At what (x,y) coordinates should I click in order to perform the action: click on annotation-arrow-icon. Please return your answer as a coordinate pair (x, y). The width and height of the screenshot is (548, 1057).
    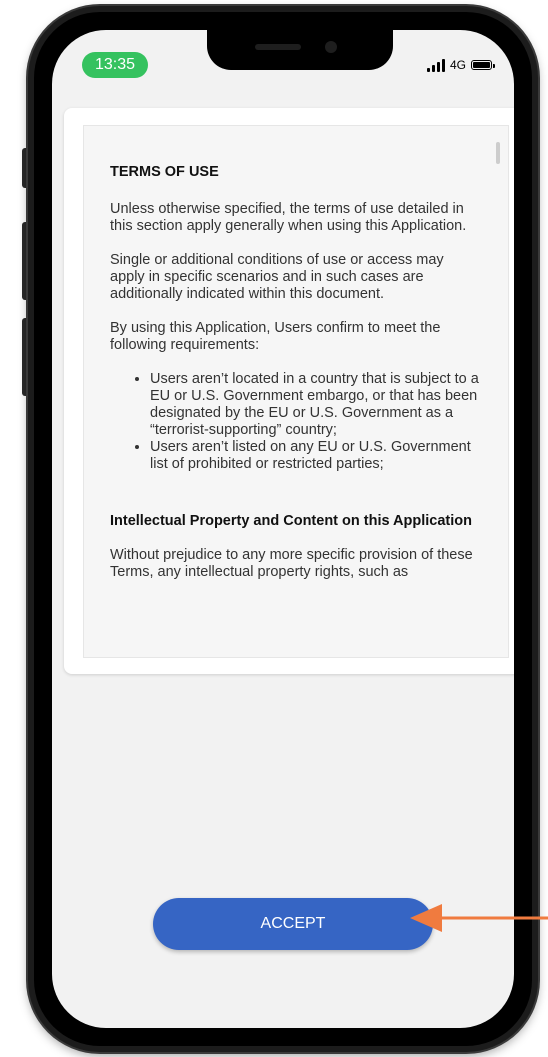
    Looking at the image, I should click on (479, 918).